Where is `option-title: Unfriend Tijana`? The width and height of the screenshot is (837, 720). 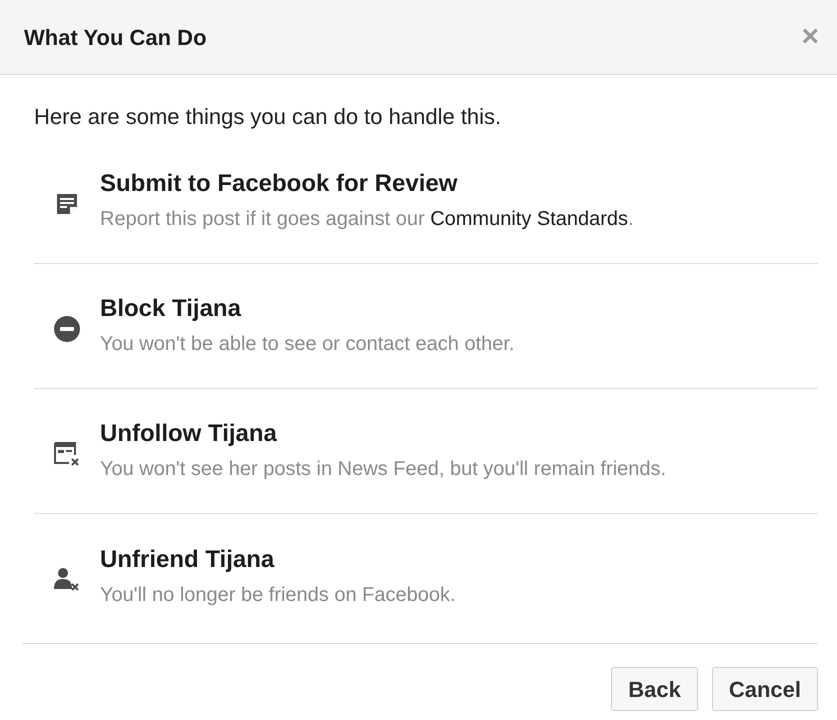 option-title: Unfriend Tijana is located at coordinates (278, 560).